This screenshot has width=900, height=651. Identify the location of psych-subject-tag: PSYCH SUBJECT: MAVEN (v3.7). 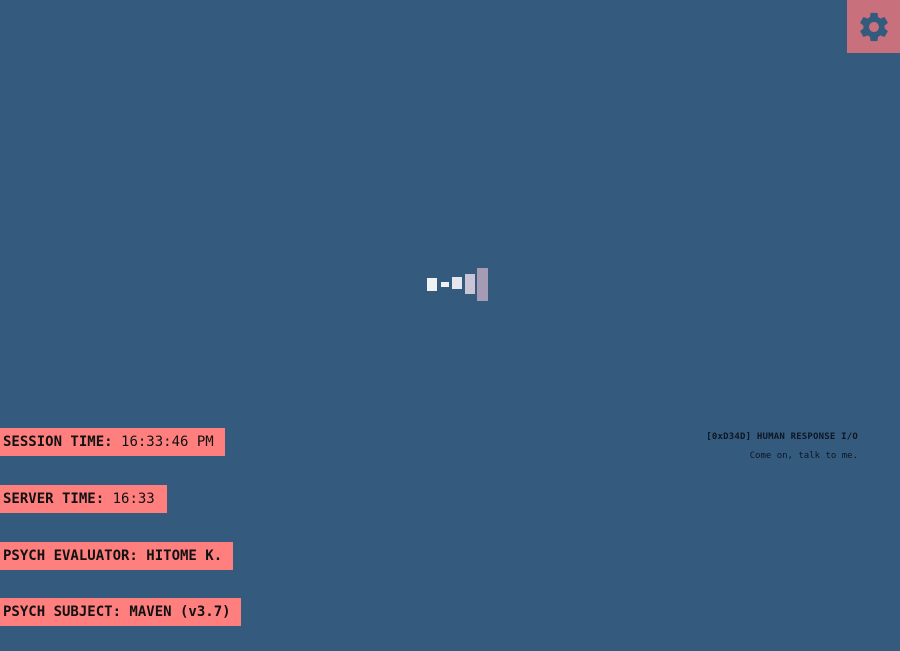
(120, 612).